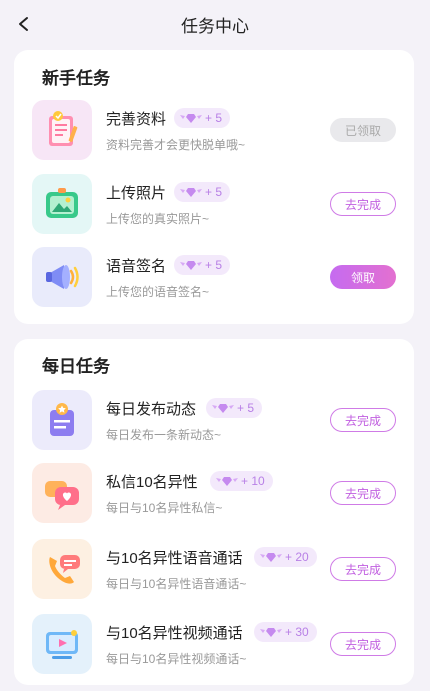 This screenshot has width=430, height=691. What do you see at coordinates (136, 193) in the screenshot?
I see `task-name: 上传照片` at bounding box center [136, 193].